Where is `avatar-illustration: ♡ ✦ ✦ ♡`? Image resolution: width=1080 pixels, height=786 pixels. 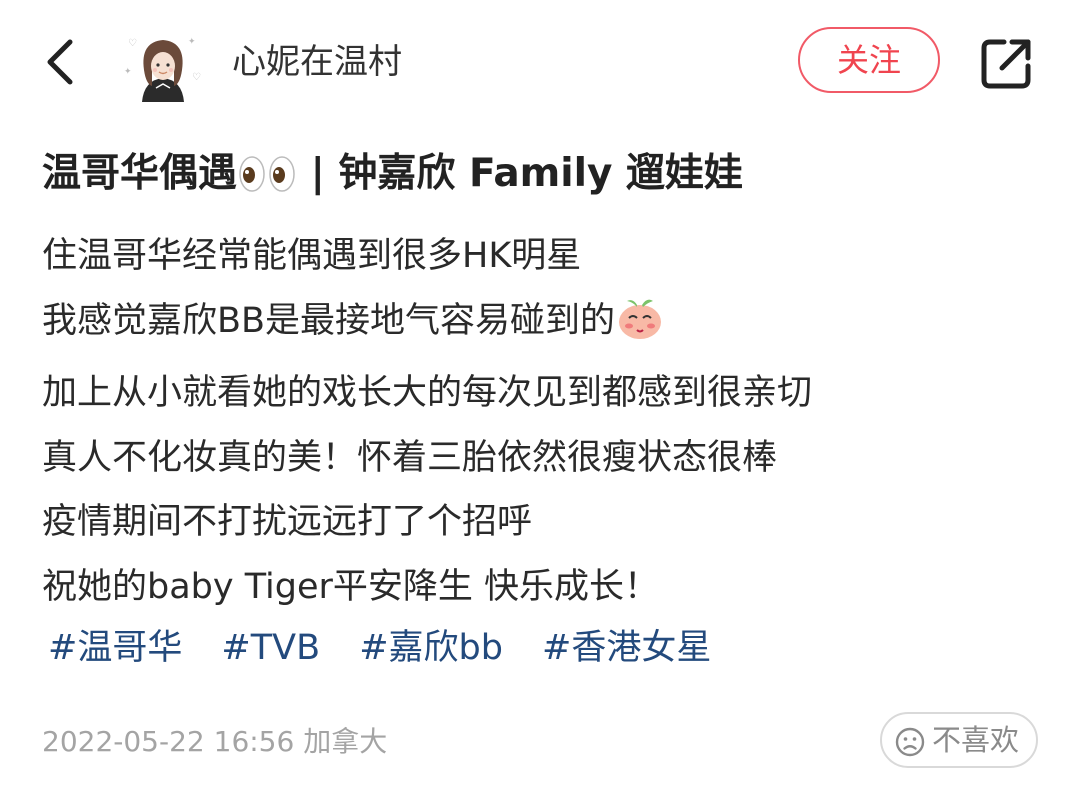 avatar-illustration: ♡ ✦ ✦ ♡ is located at coordinates (162, 69).